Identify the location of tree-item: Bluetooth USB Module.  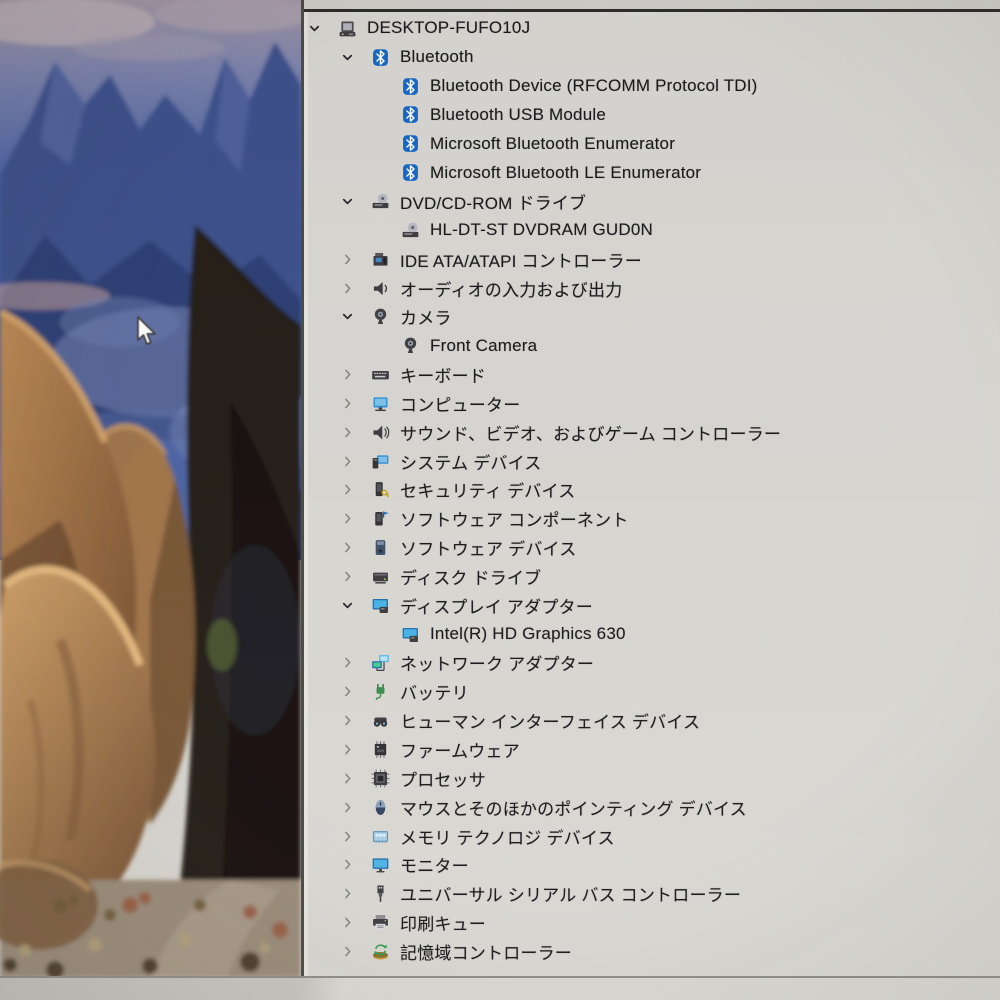
(652, 115).